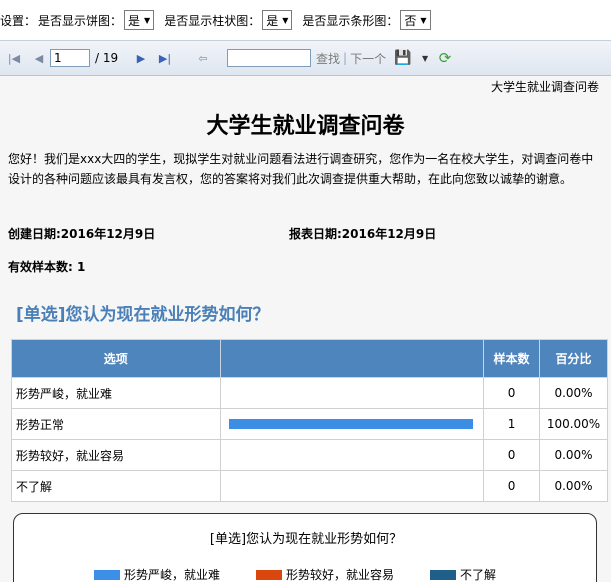 Image resolution: width=611 pixels, height=582 pixels. What do you see at coordinates (350, 20) in the screenshot?
I see `hbar-setting-label: 是否显示条形图：` at bounding box center [350, 20].